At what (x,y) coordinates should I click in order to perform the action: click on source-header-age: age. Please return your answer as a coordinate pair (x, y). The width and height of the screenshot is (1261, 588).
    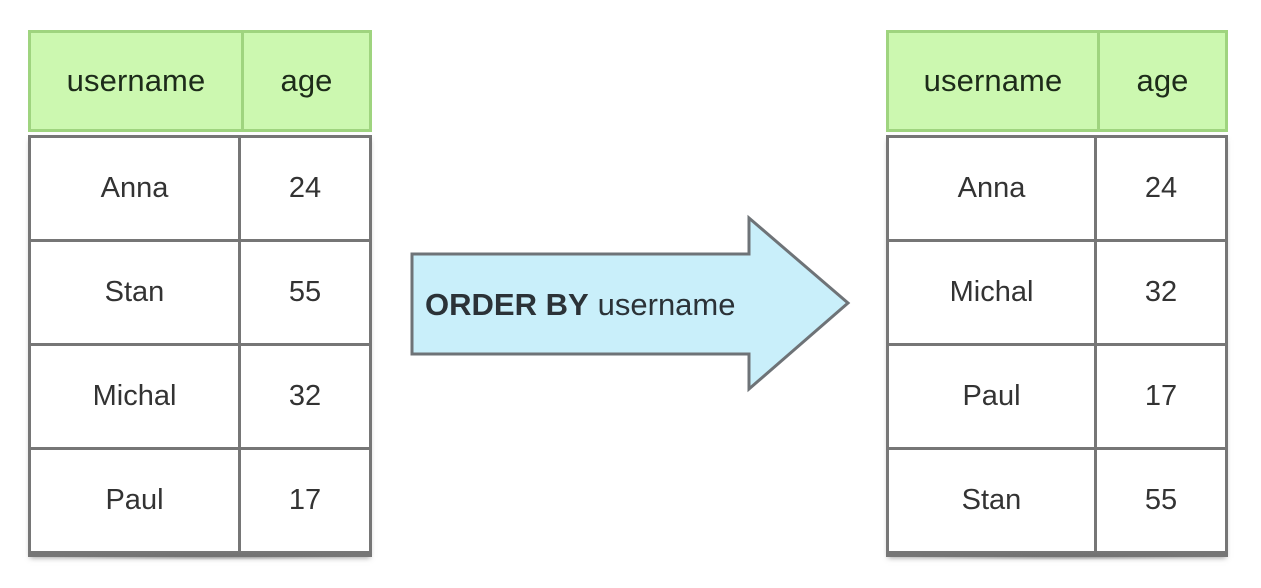
    Looking at the image, I should click on (306, 80).